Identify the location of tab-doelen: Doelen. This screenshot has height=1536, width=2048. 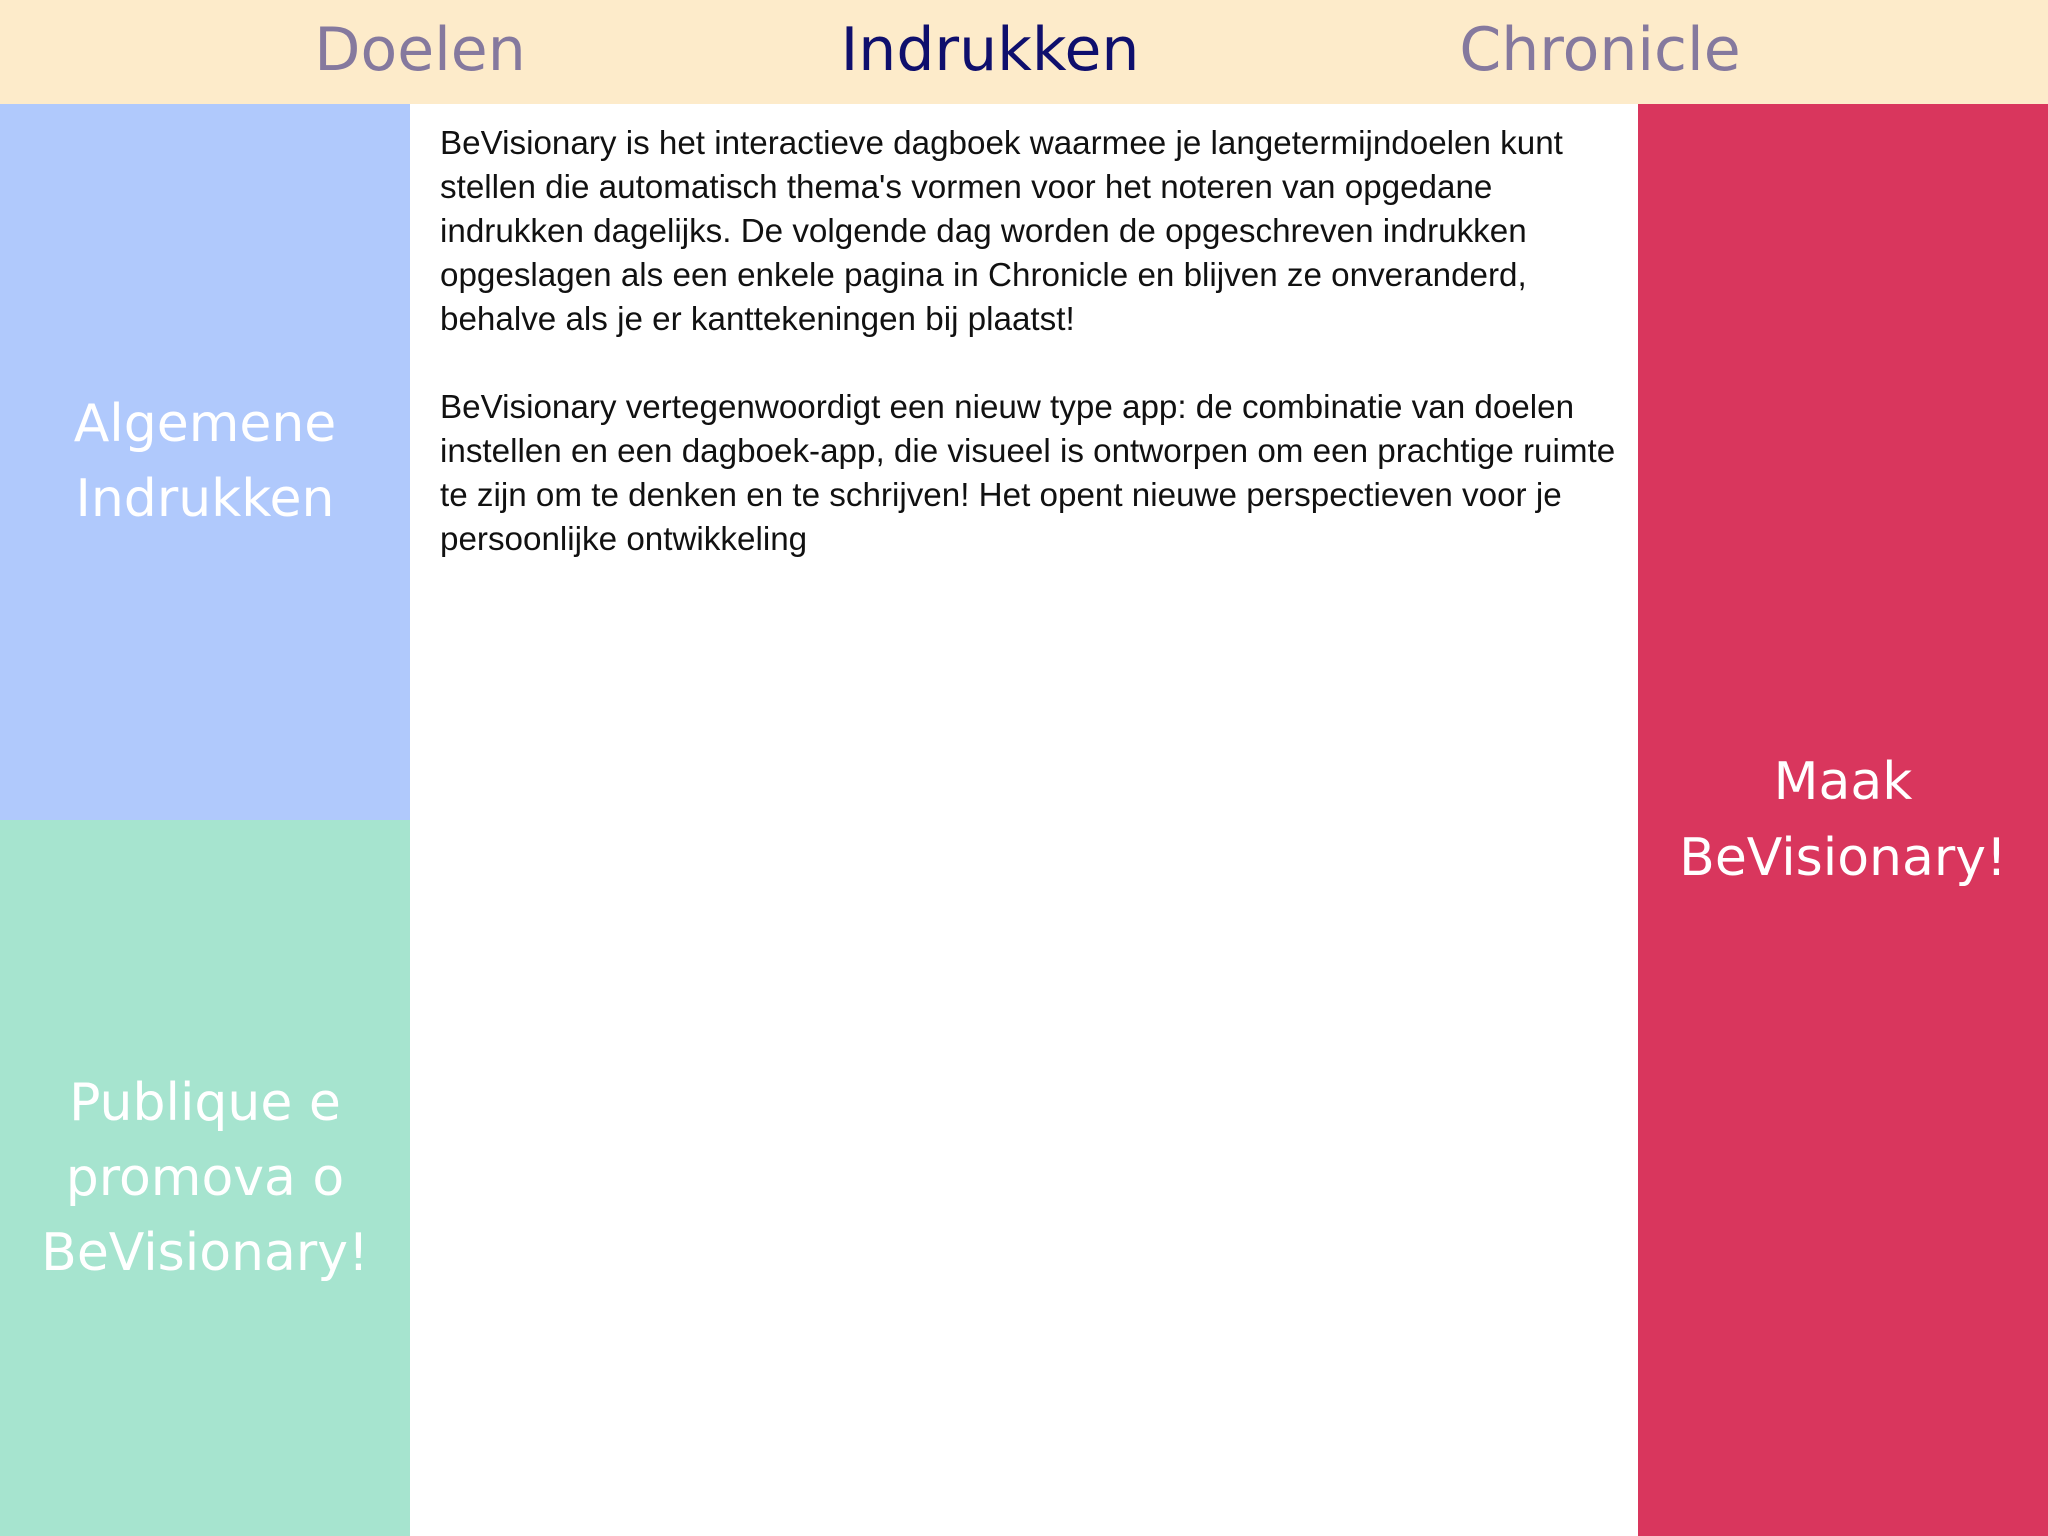
(420, 52).